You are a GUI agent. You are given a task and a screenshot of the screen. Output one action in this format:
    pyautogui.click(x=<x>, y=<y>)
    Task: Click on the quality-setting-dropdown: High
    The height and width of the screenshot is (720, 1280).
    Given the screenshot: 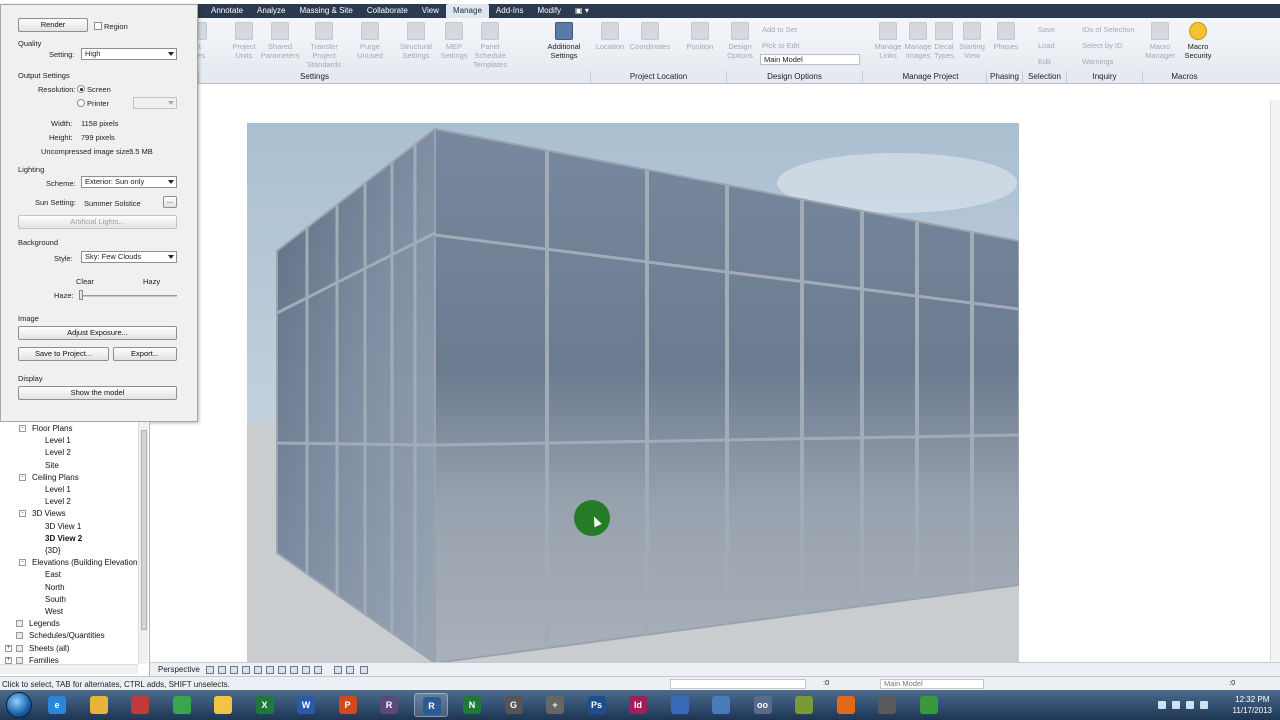 What is the action you would take?
    pyautogui.click(x=129, y=54)
    